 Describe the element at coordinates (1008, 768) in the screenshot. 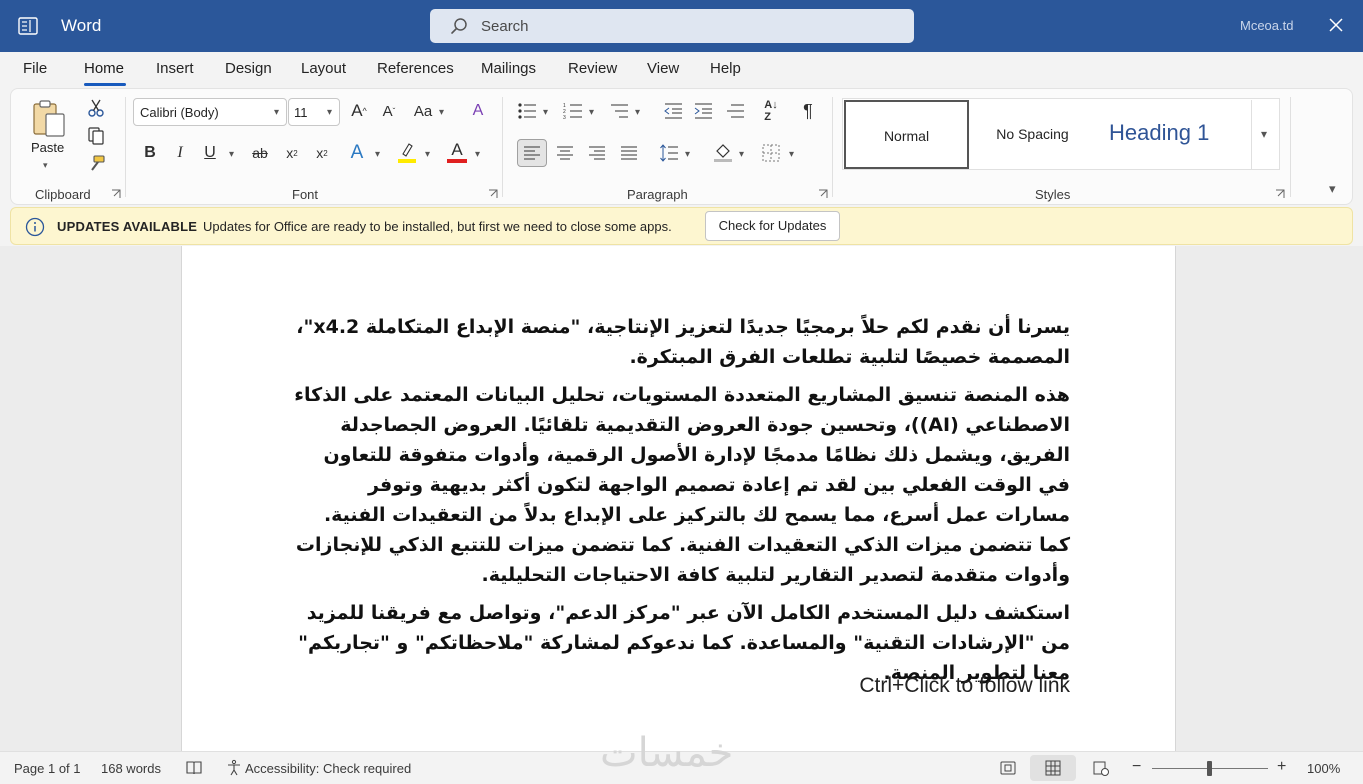

I see `focus-mode-icon` at that location.